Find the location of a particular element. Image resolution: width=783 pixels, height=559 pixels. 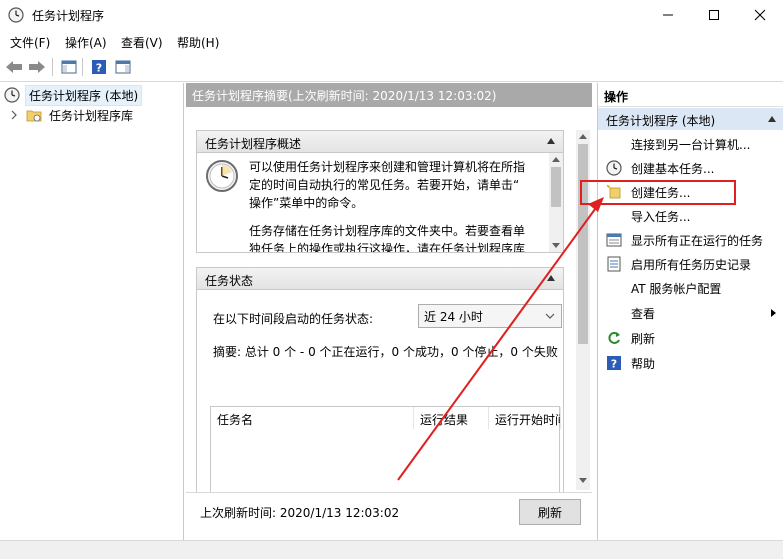

menu-view: 查看(V) is located at coordinates (142, 42).